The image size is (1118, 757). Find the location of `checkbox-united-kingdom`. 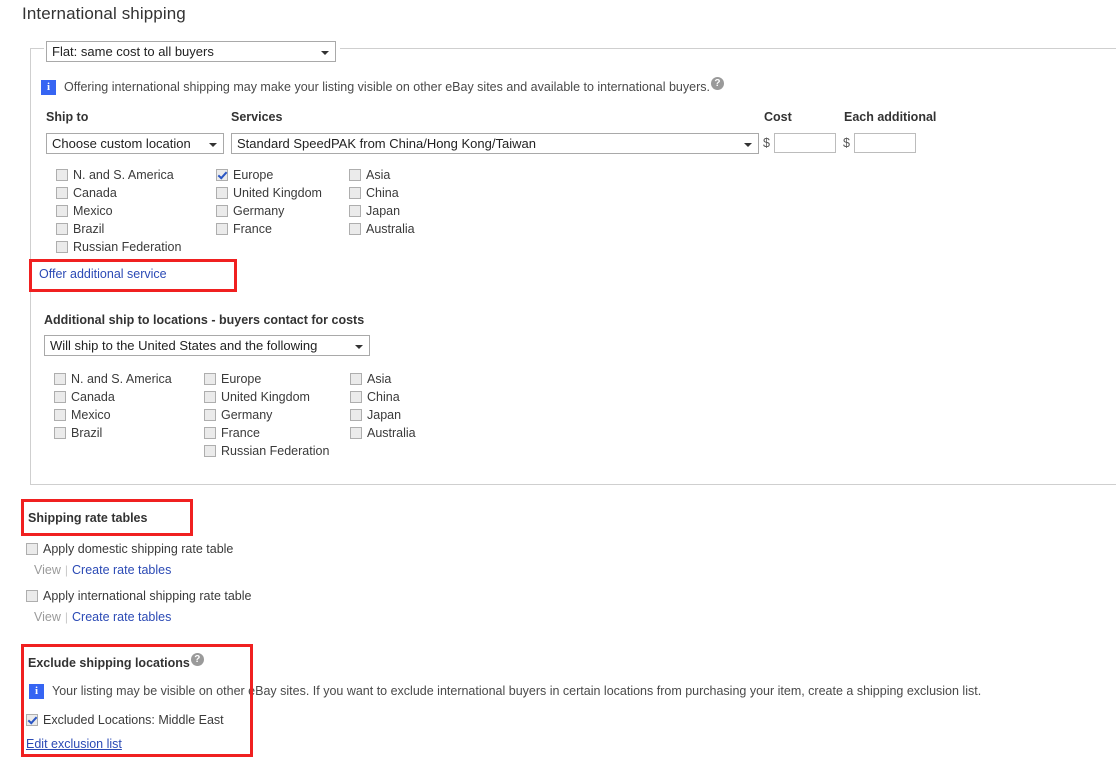

checkbox-united-kingdom is located at coordinates (222, 193).